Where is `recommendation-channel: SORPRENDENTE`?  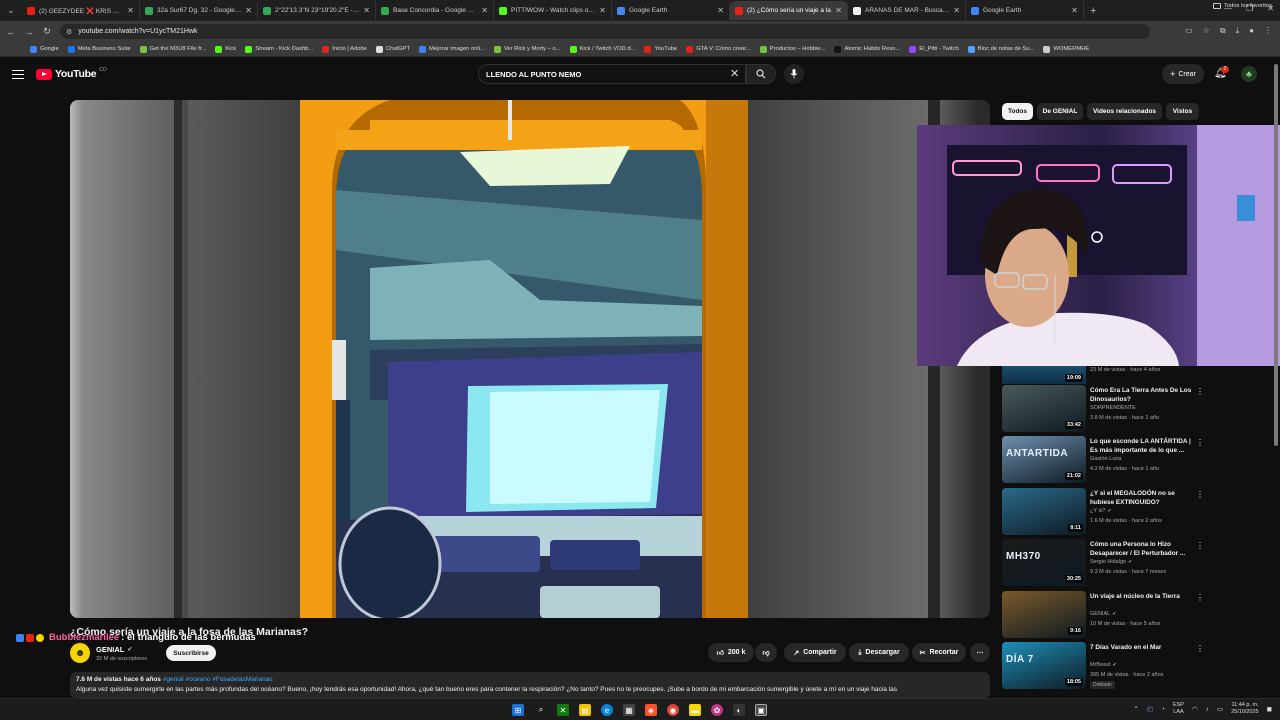 recommendation-channel: SORPRENDENTE is located at coordinates (1113, 408).